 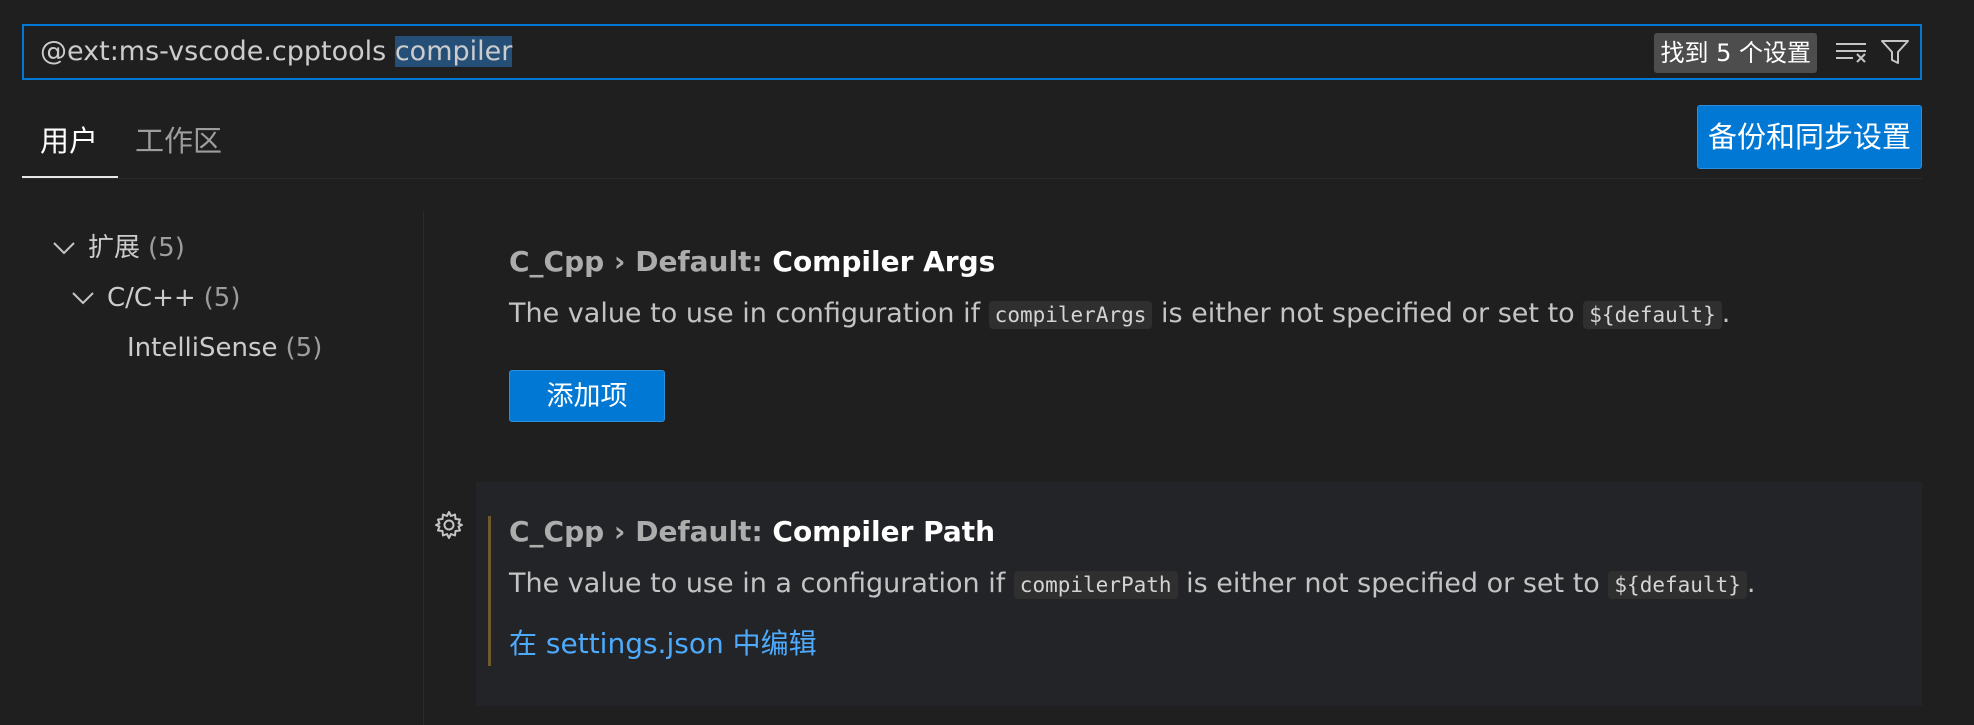 What do you see at coordinates (749, 313) in the screenshot?
I see `desc-text: The value to use in configuration if` at bounding box center [749, 313].